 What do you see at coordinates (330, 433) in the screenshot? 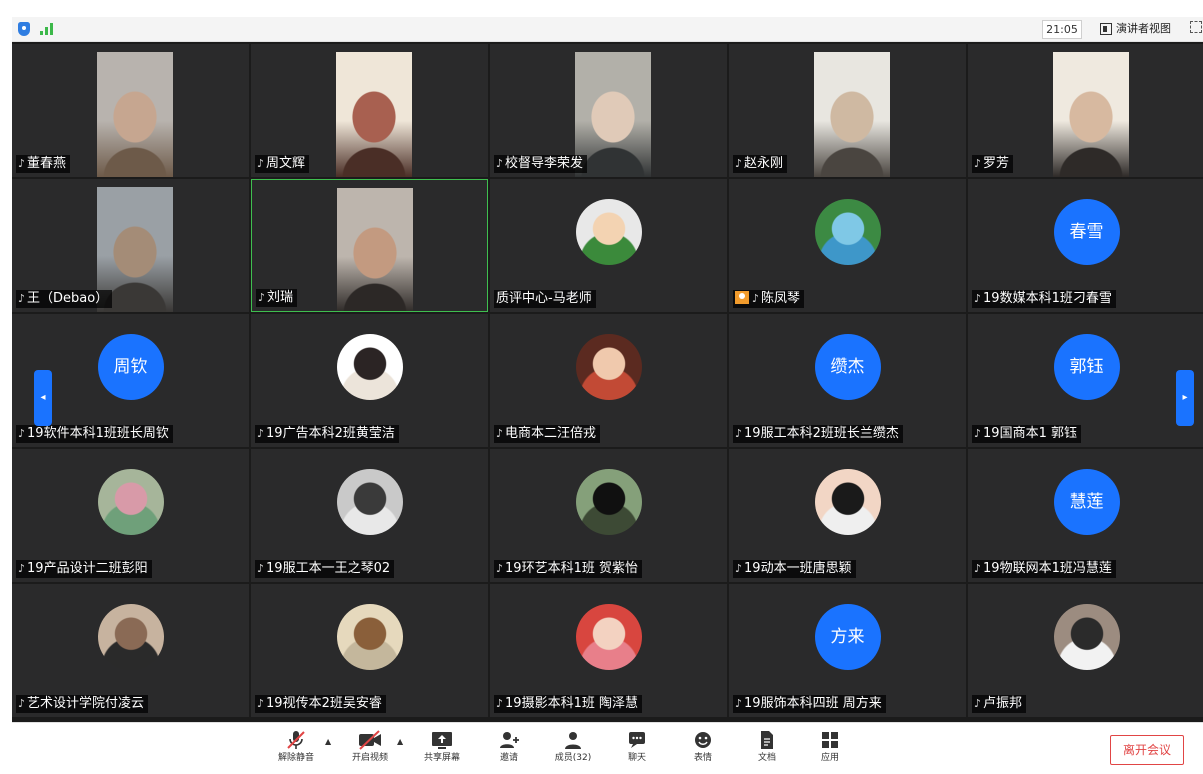
I see `participant-name-text: 19广告本科2班黄莹洁` at bounding box center [330, 433].